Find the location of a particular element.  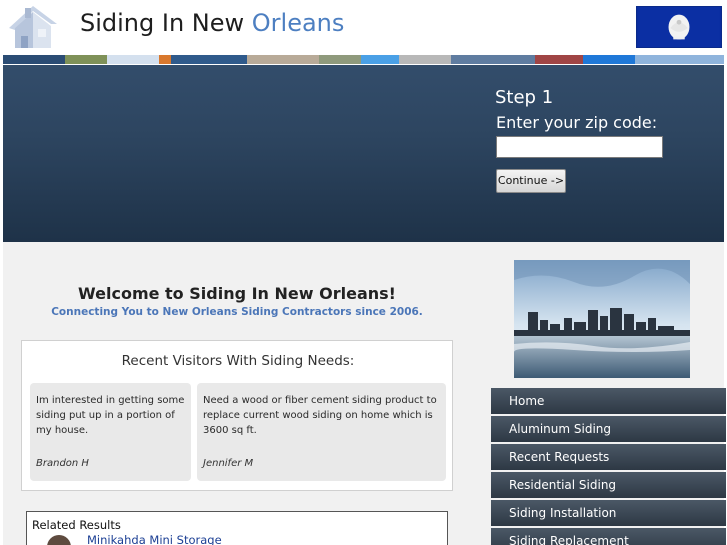

related-result-thumbnail is located at coordinates (59, 540).